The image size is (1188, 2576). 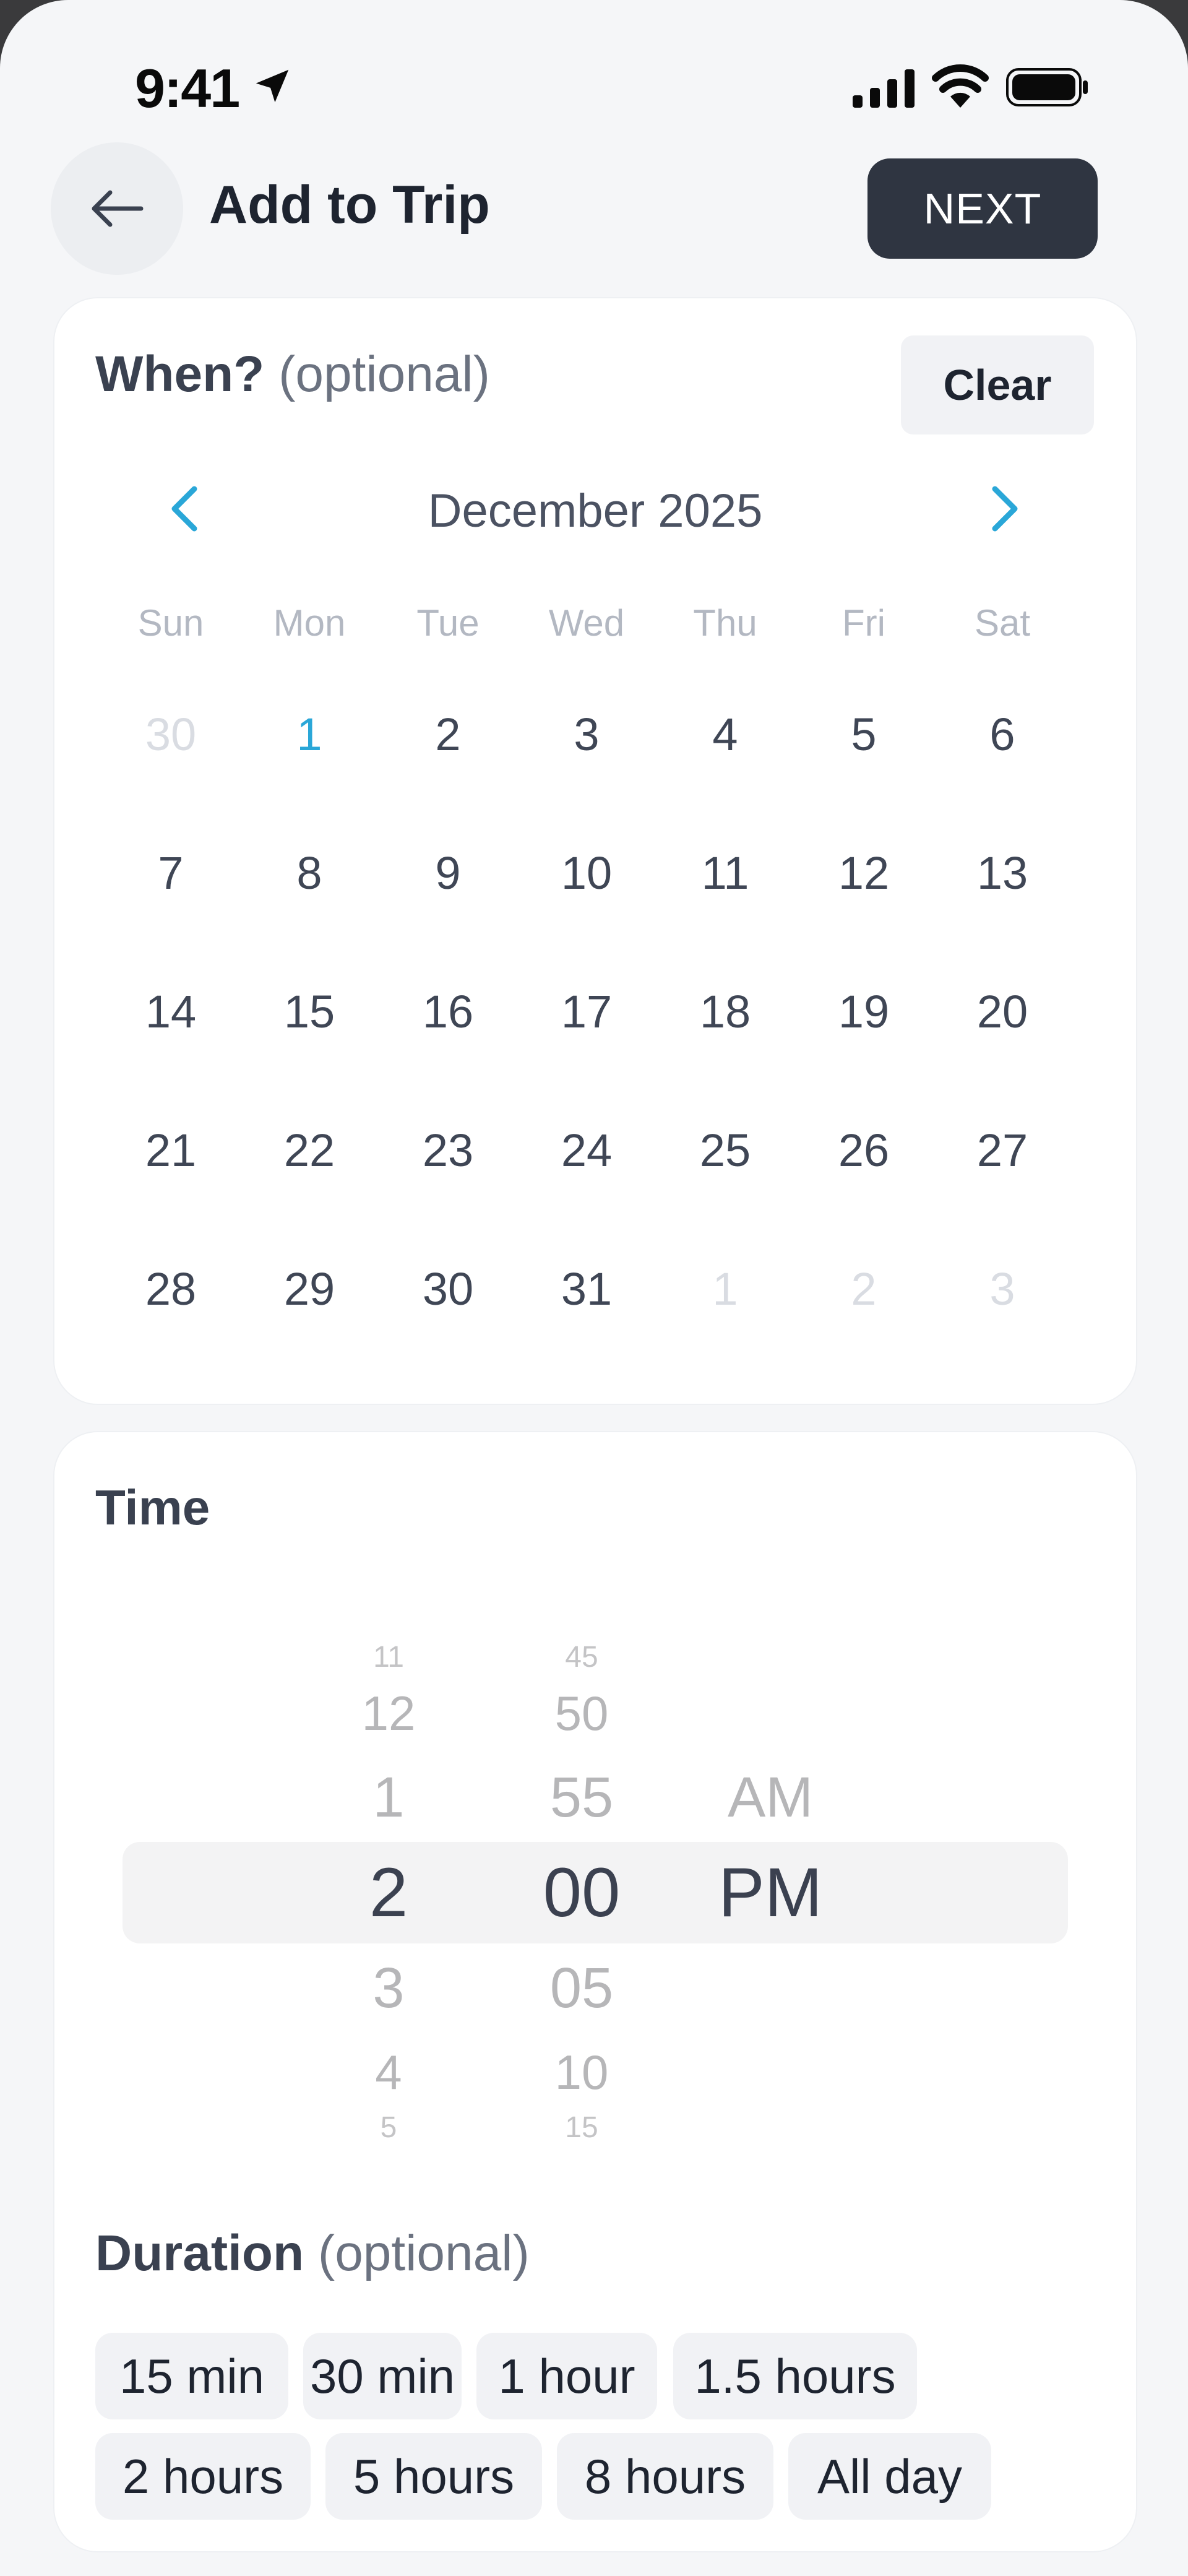 What do you see at coordinates (171, 1150) in the screenshot?
I see `calendar-day: 21` at bounding box center [171, 1150].